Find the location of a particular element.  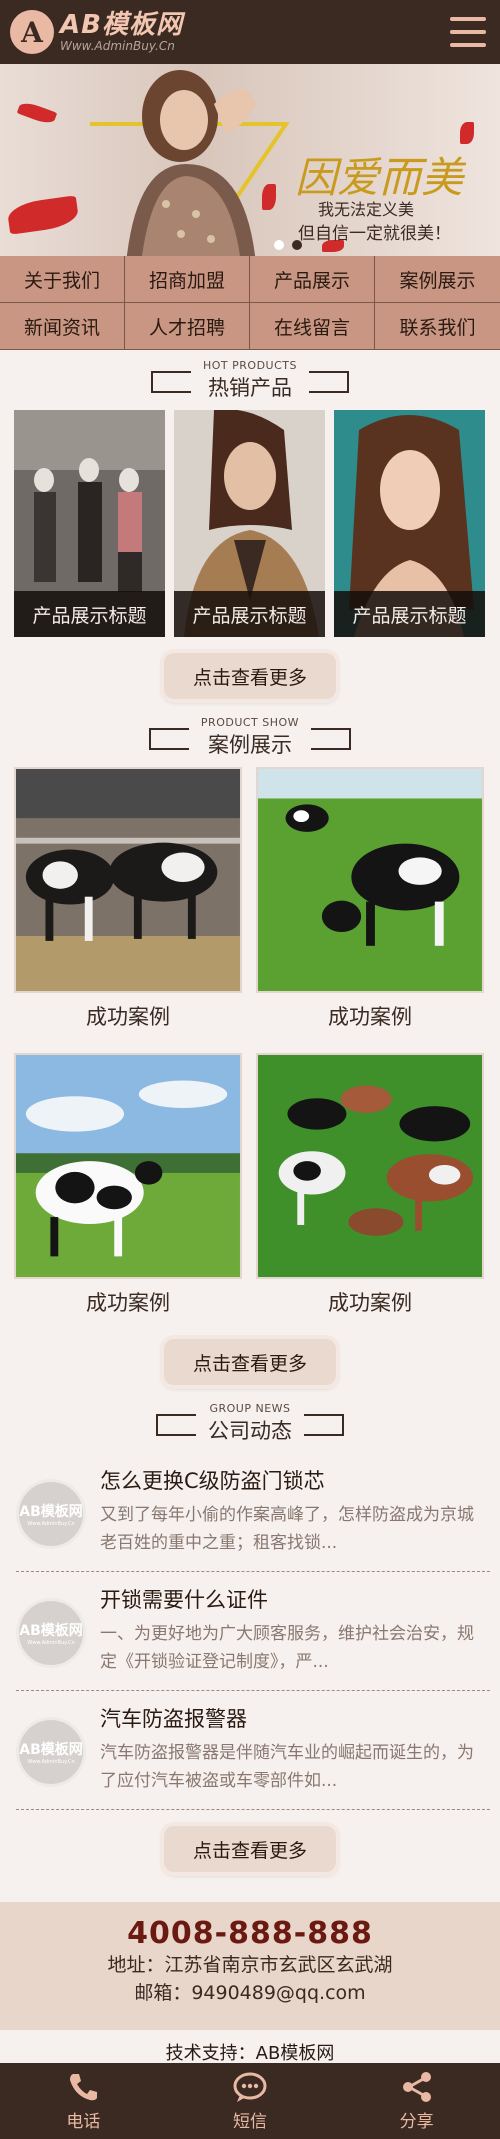

news-title: 开锁需要什么证件 is located at coordinates (184, 1600).